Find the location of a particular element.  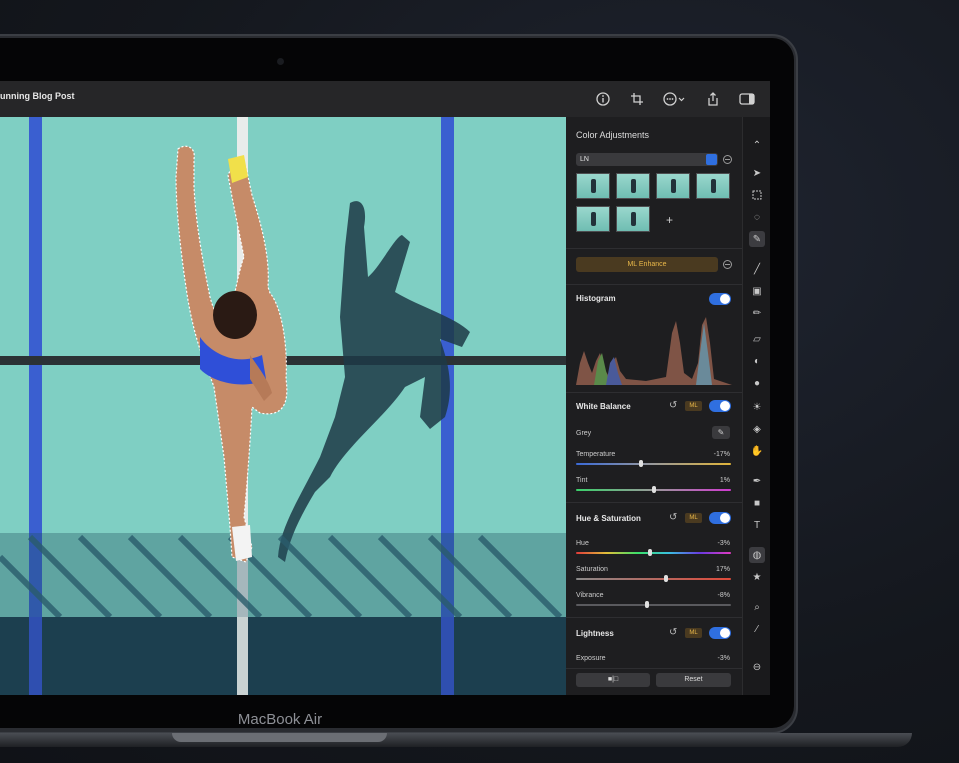

compare-button: ■|□ is located at coordinates (613, 680).